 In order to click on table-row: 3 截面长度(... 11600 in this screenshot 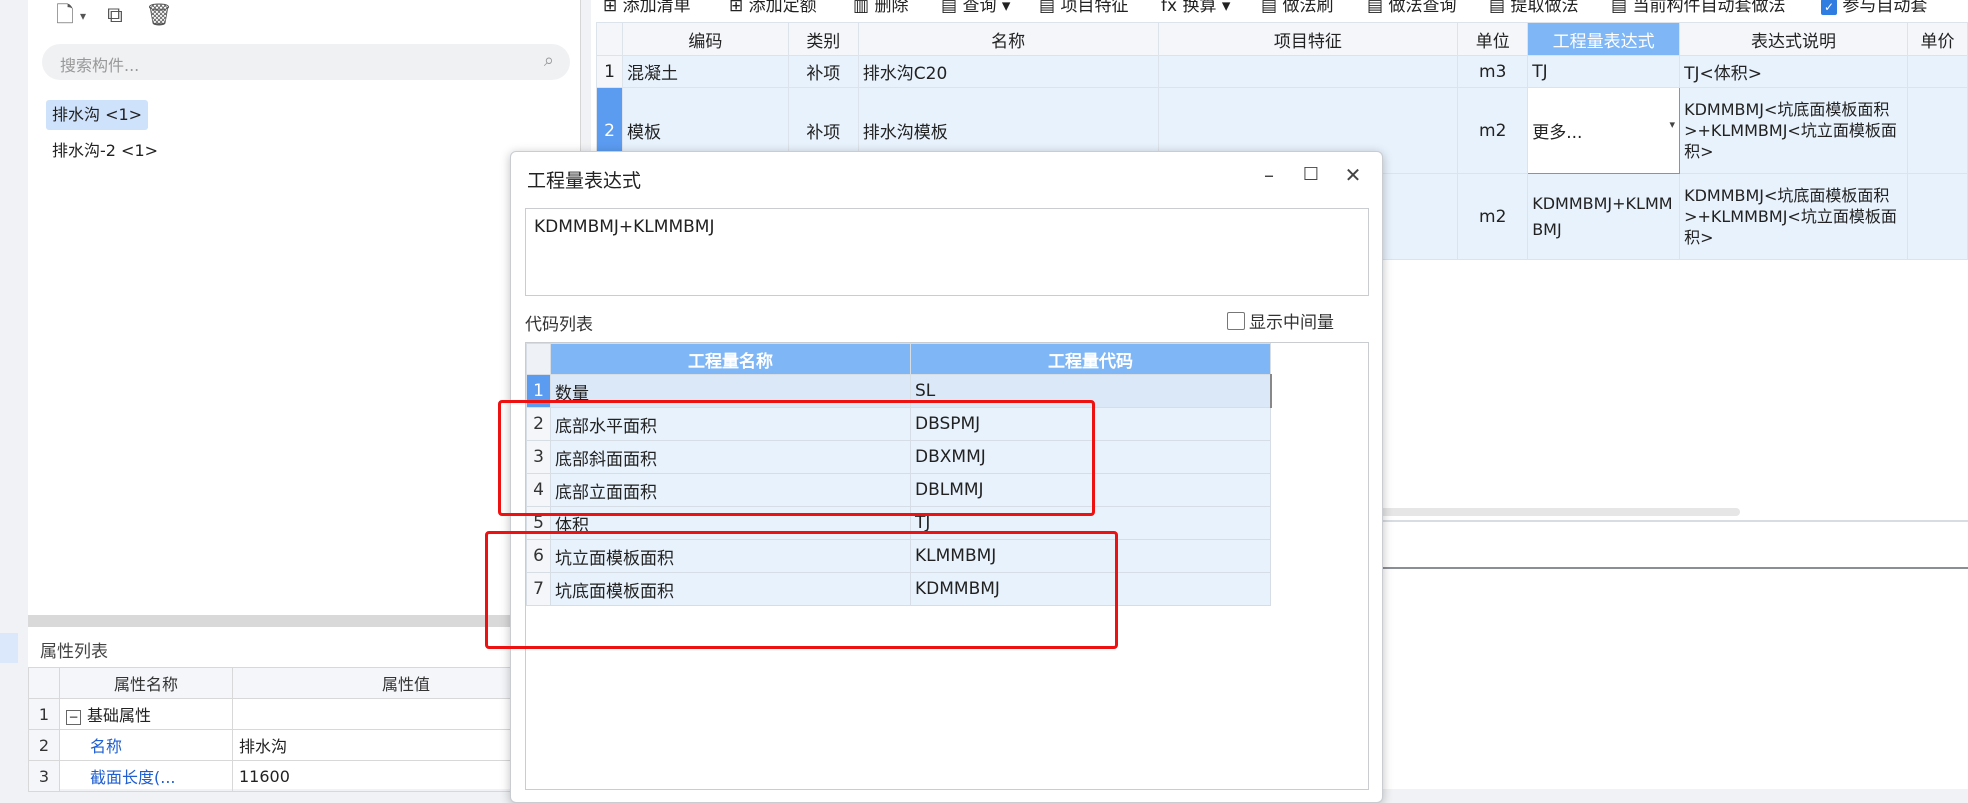, I will do `click(304, 776)`.